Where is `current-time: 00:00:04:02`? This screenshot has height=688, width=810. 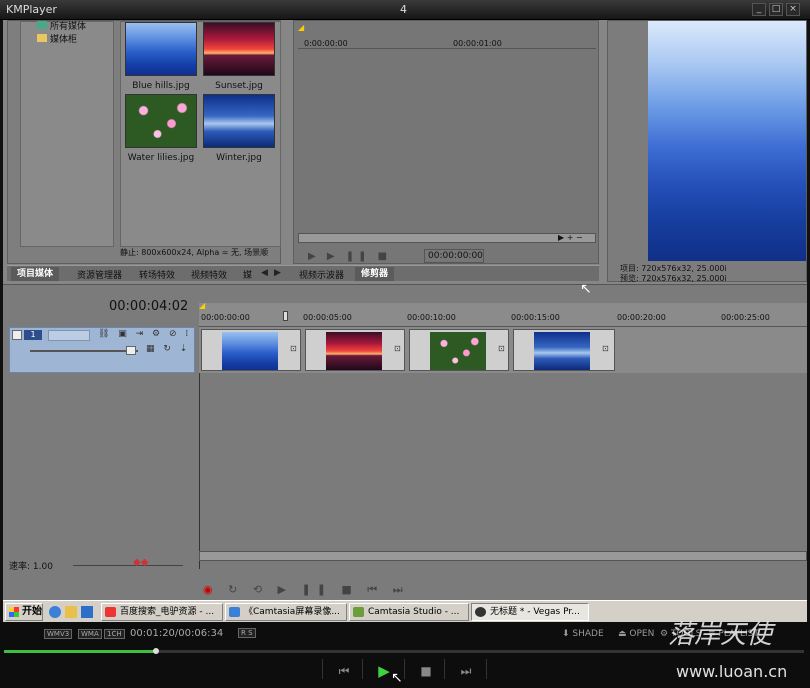 current-time: 00:00:04:02 is located at coordinates (149, 306).